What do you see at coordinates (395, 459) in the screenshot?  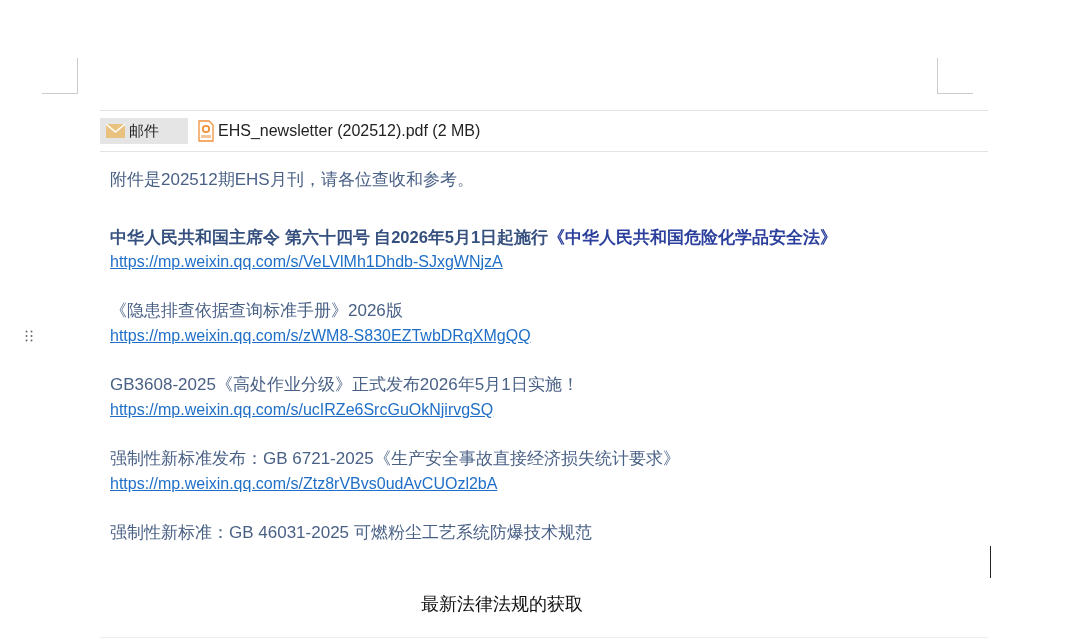 I see `item-text: 强制性新标准发布：GB 6721-2025《生产安全事故直接经济损失统计要求》` at bounding box center [395, 459].